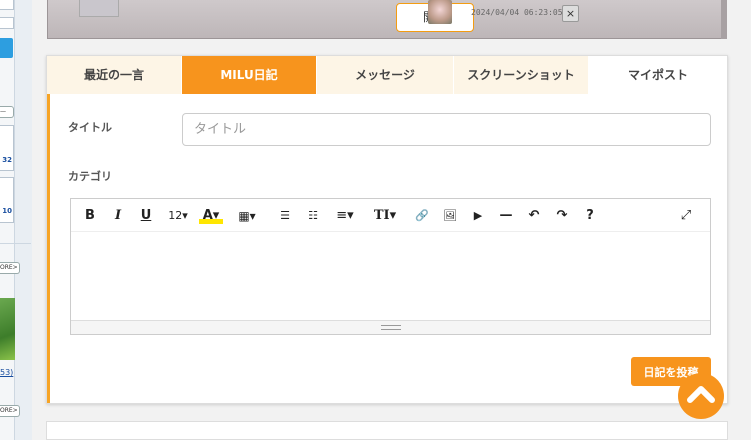 The width and height of the screenshot is (751, 440). Describe the element at coordinates (7, 160) in the screenshot. I see `sidebar-count: 32` at that location.